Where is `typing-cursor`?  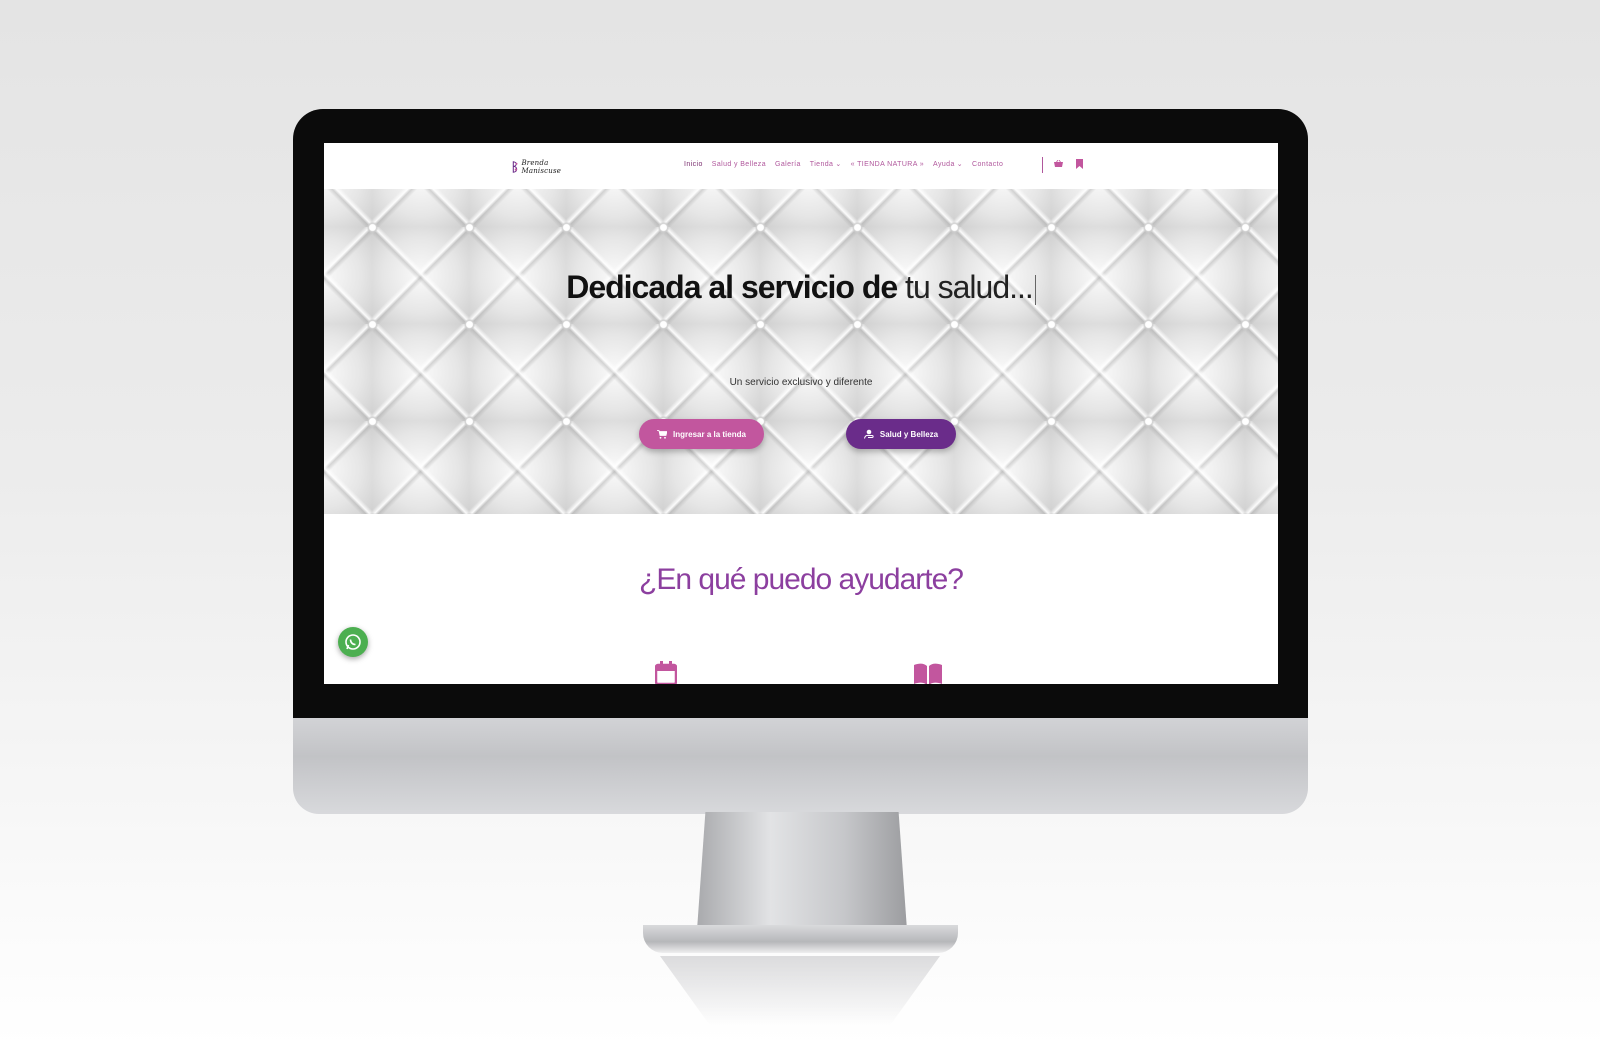 typing-cursor is located at coordinates (1035, 289).